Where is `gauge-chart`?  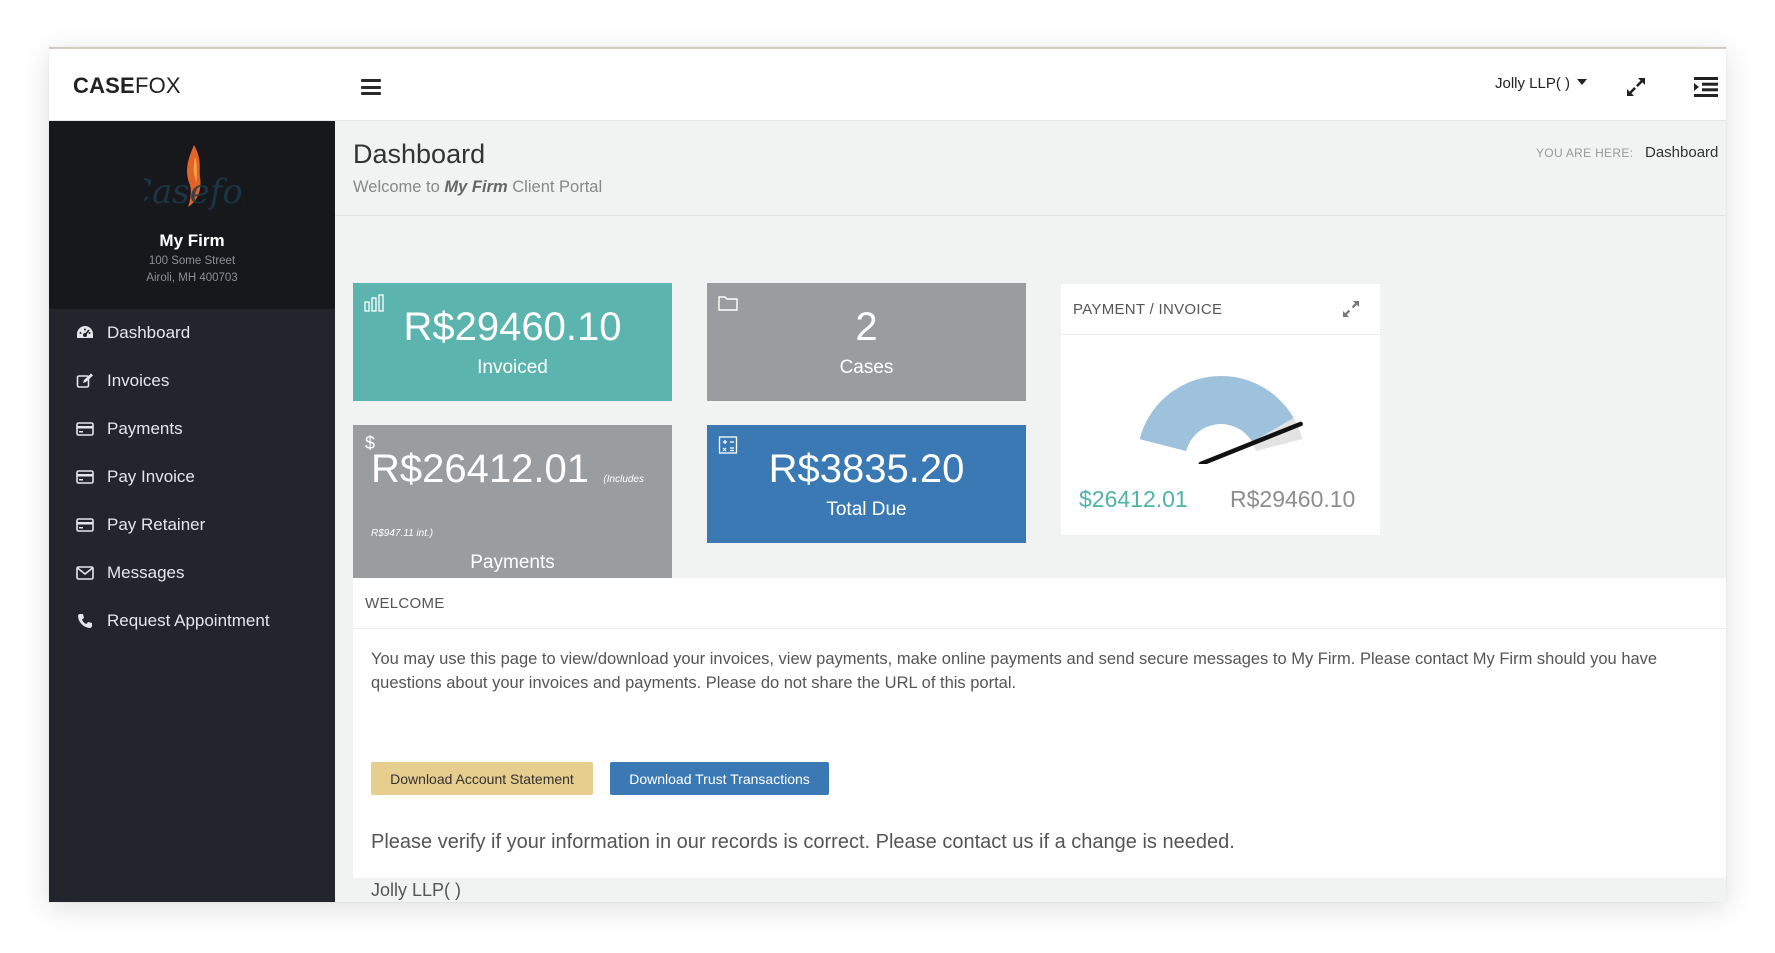 gauge-chart is located at coordinates (1221, 419).